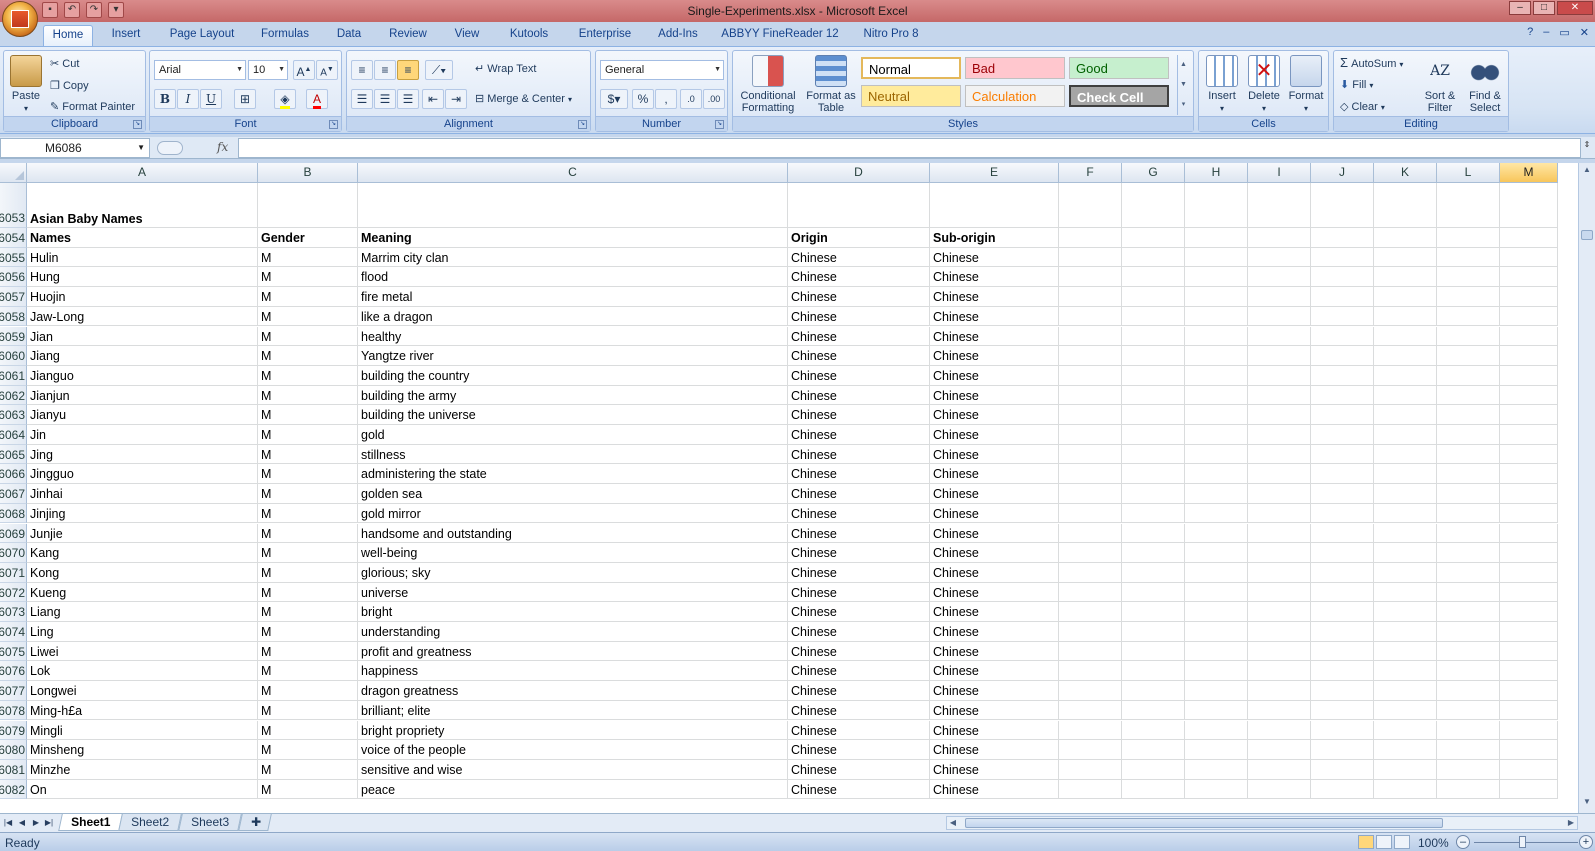 The height and width of the screenshot is (851, 1595). Describe the element at coordinates (13, 651) in the screenshot. I see `row-header: 6075` at that location.